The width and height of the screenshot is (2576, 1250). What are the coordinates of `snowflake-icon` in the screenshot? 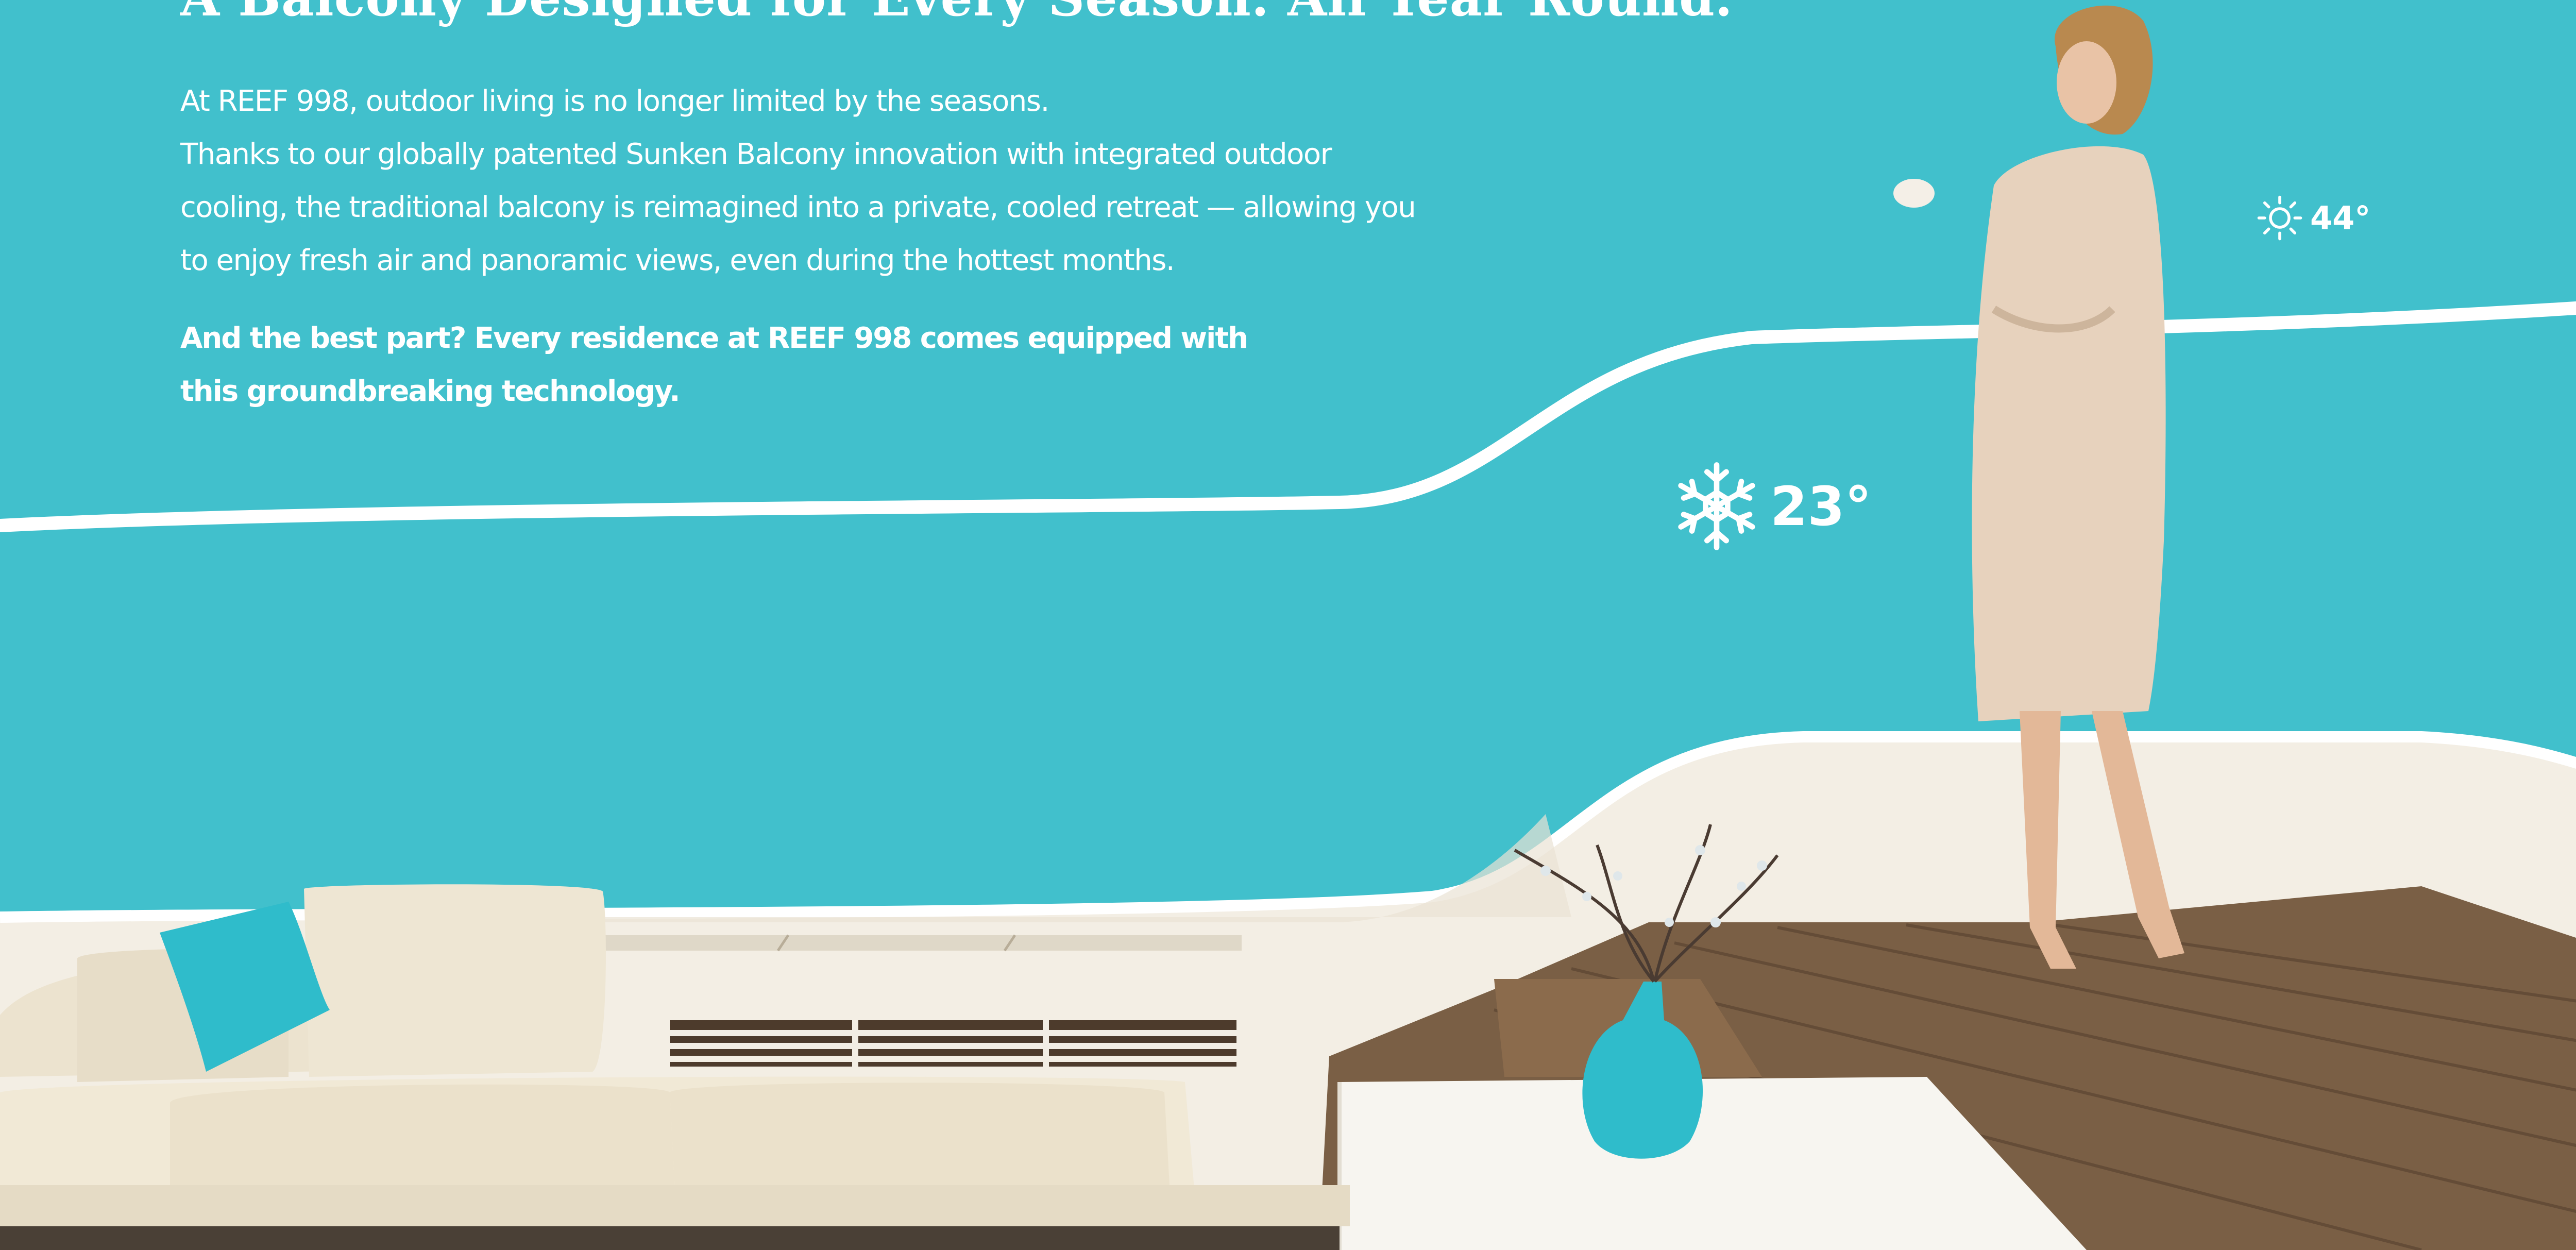 It's located at (1716, 506).